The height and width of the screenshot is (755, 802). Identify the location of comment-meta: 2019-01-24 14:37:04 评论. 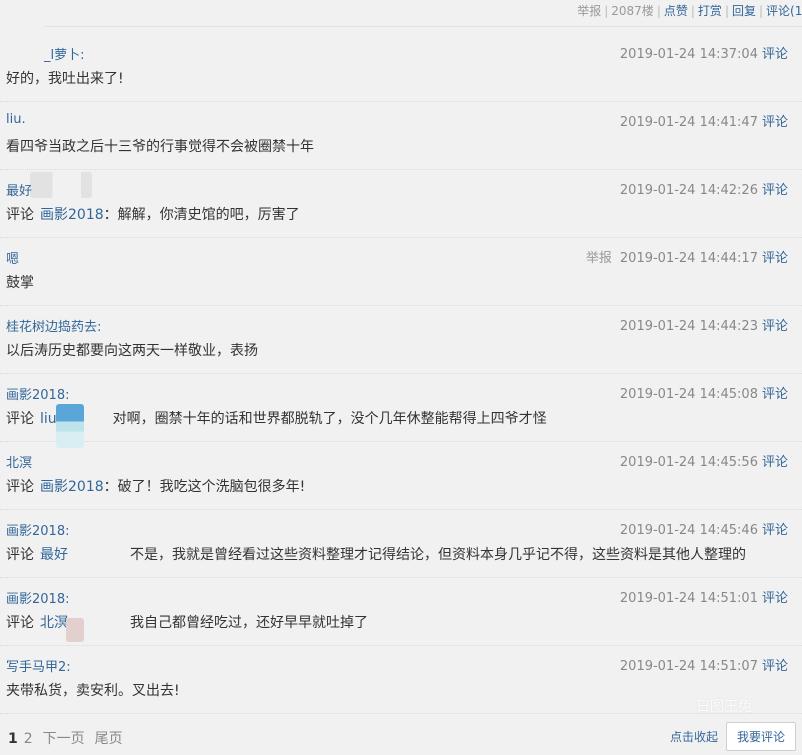
(704, 52).